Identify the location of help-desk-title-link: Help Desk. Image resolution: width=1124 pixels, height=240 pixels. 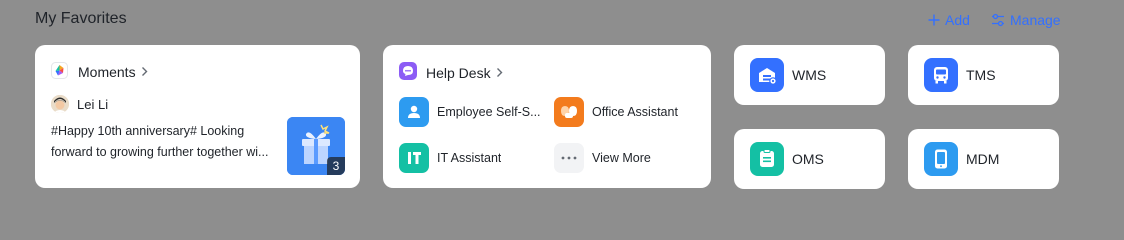
(451, 72).